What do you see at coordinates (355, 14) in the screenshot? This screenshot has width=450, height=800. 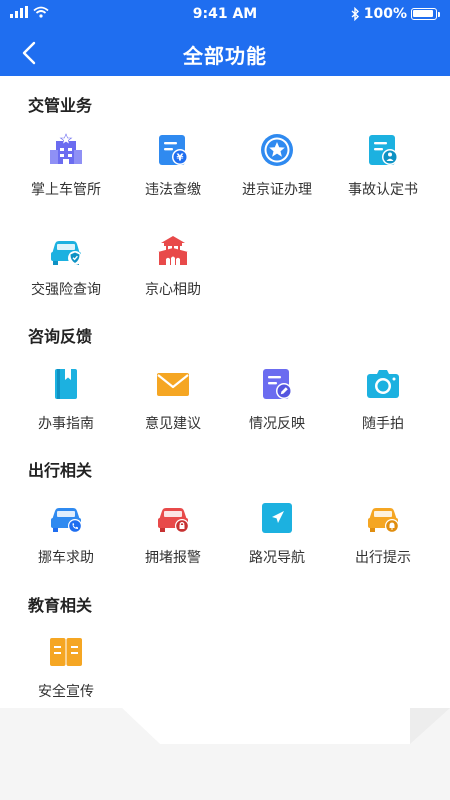 I see `bluetooth-icon` at bounding box center [355, 14].